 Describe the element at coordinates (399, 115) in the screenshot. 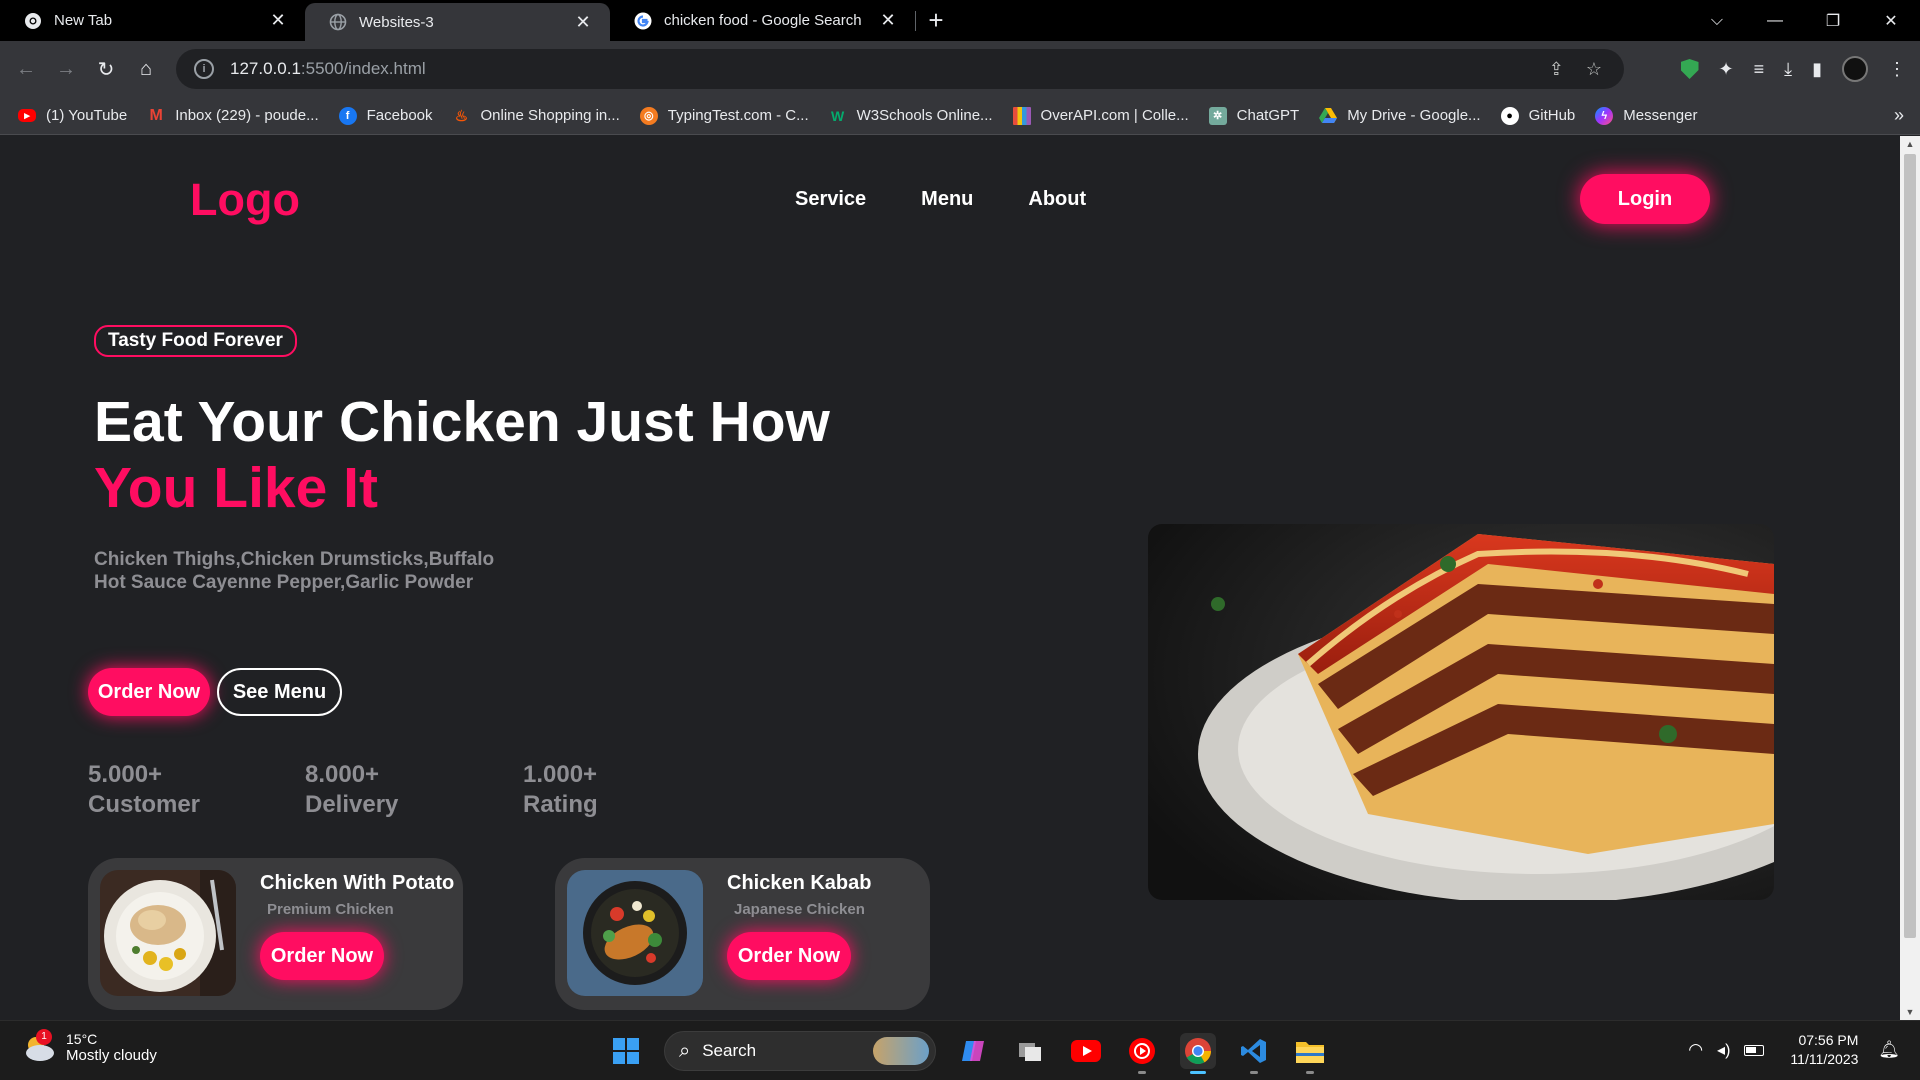

I see `bookmark-label: Facebook` at that location.